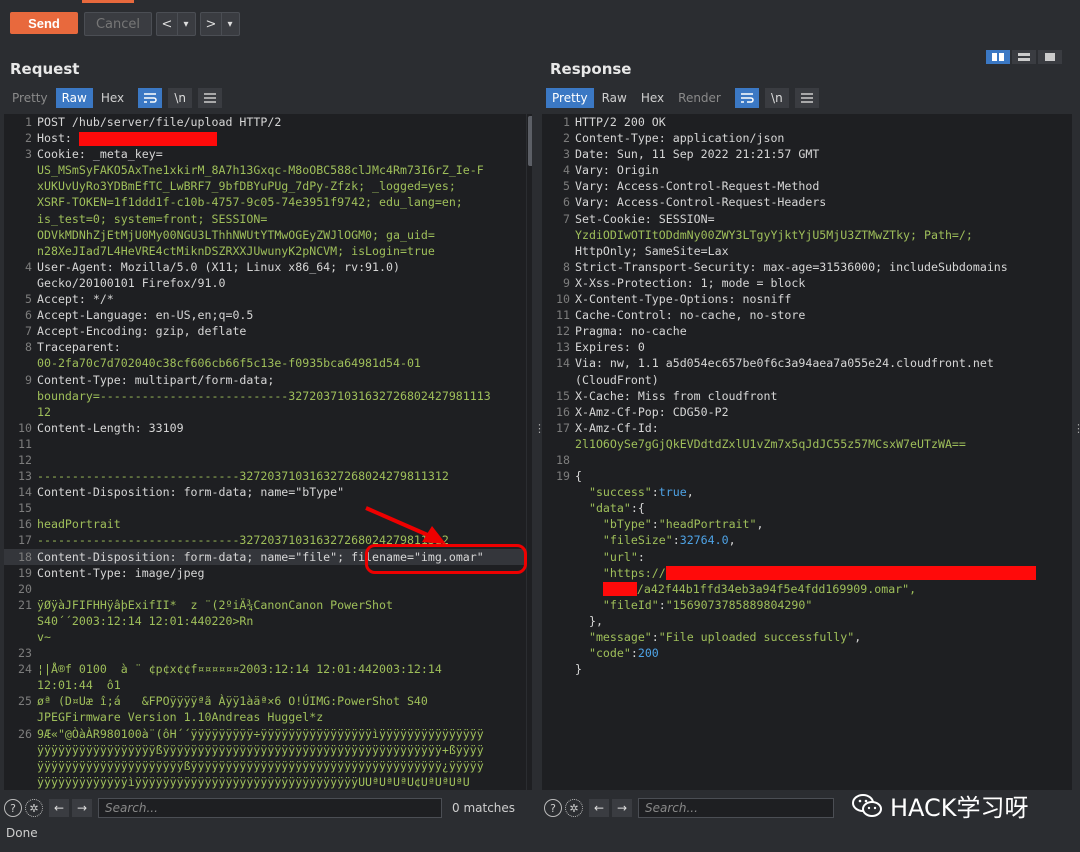  Describe the element at coordinates (563, 427) in the screenshot. I see `line-number: 17` at that location.